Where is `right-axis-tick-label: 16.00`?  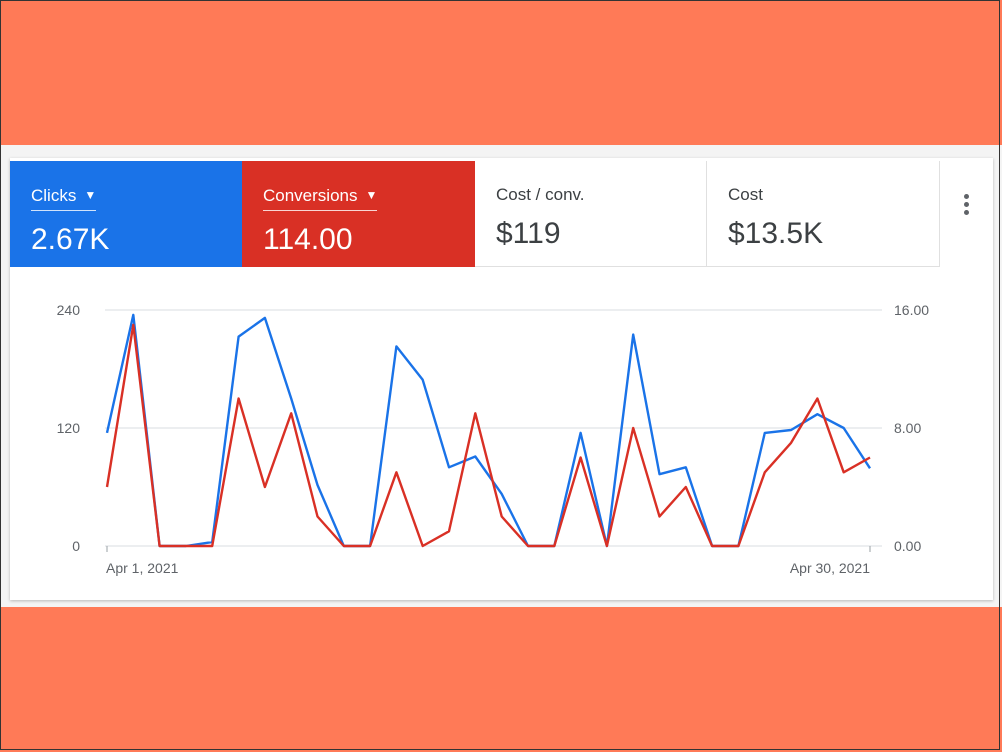 right-axis-tick-label: 16.00 is located at coordinates (911, 310).